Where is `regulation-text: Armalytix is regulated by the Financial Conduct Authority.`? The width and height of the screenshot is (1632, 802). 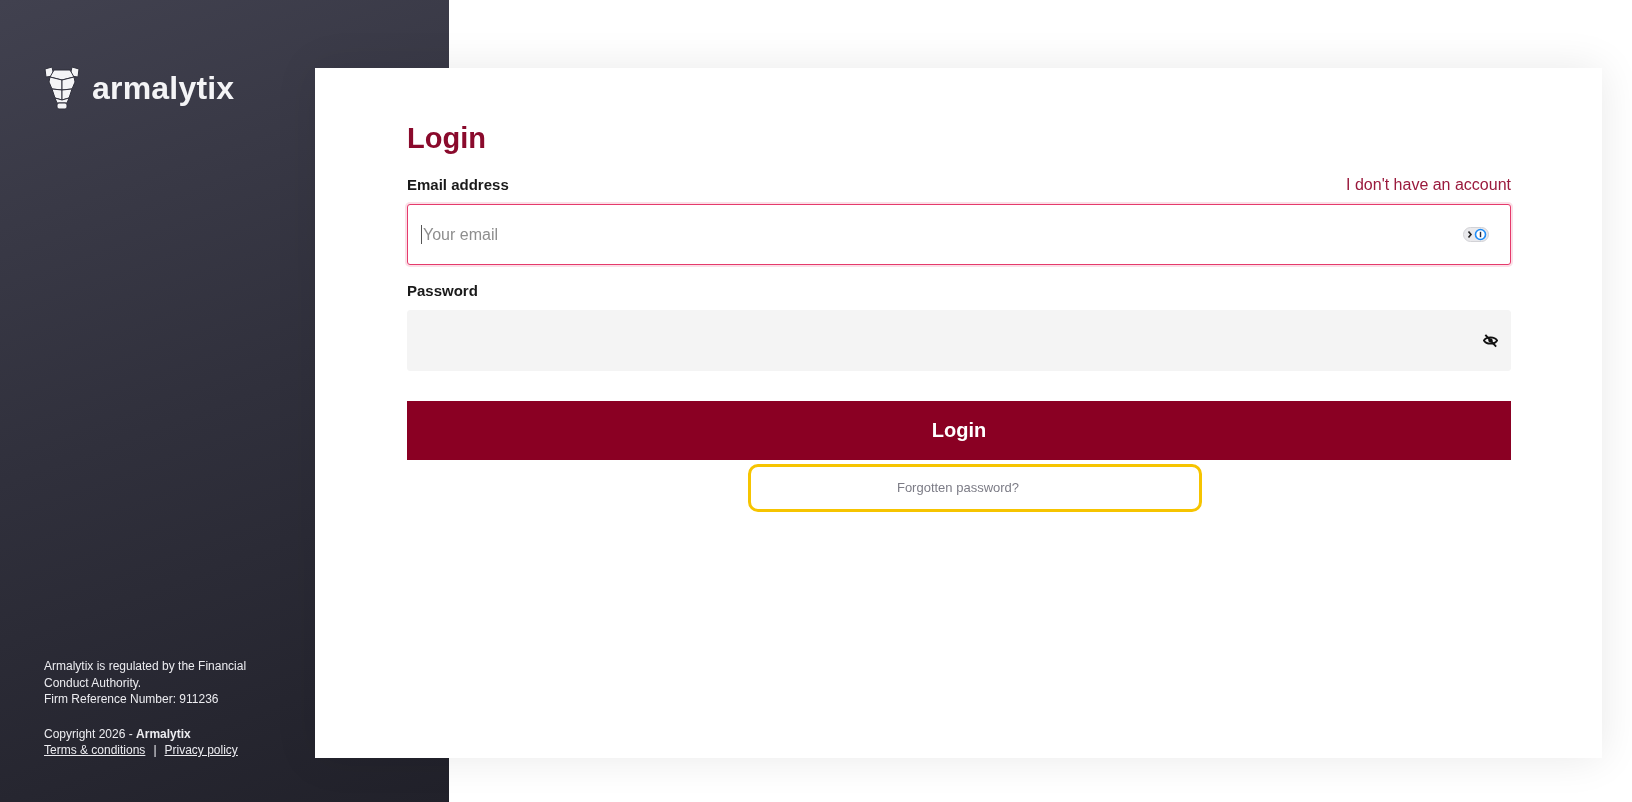
regulation-text: Armalytix is regulated by the Financial Conduct Authority. is located at coordinates (146, 675).